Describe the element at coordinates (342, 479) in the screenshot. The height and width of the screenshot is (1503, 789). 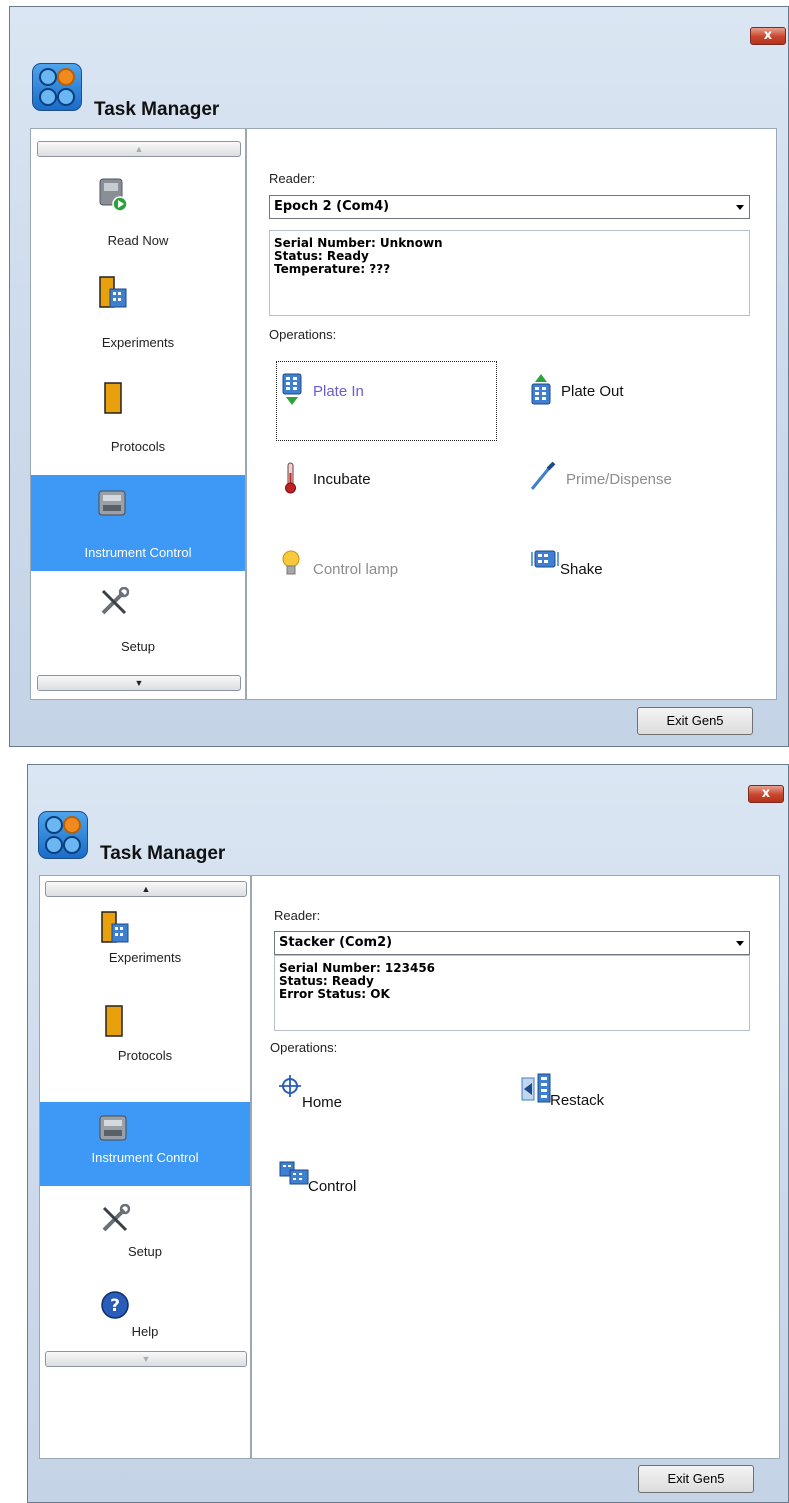
I see `operation-label: Incubate` at that location.